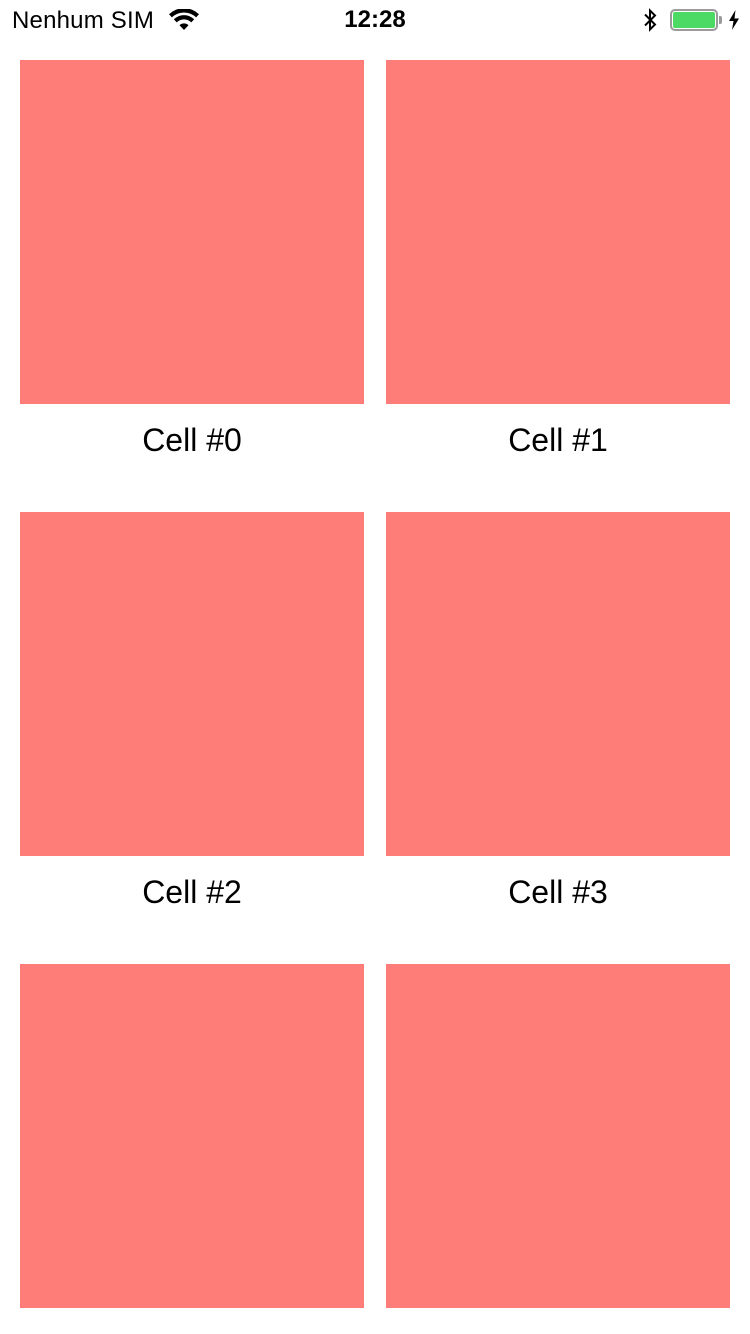  I want to click on grid-cell: Cell #0, so click(192, 276).